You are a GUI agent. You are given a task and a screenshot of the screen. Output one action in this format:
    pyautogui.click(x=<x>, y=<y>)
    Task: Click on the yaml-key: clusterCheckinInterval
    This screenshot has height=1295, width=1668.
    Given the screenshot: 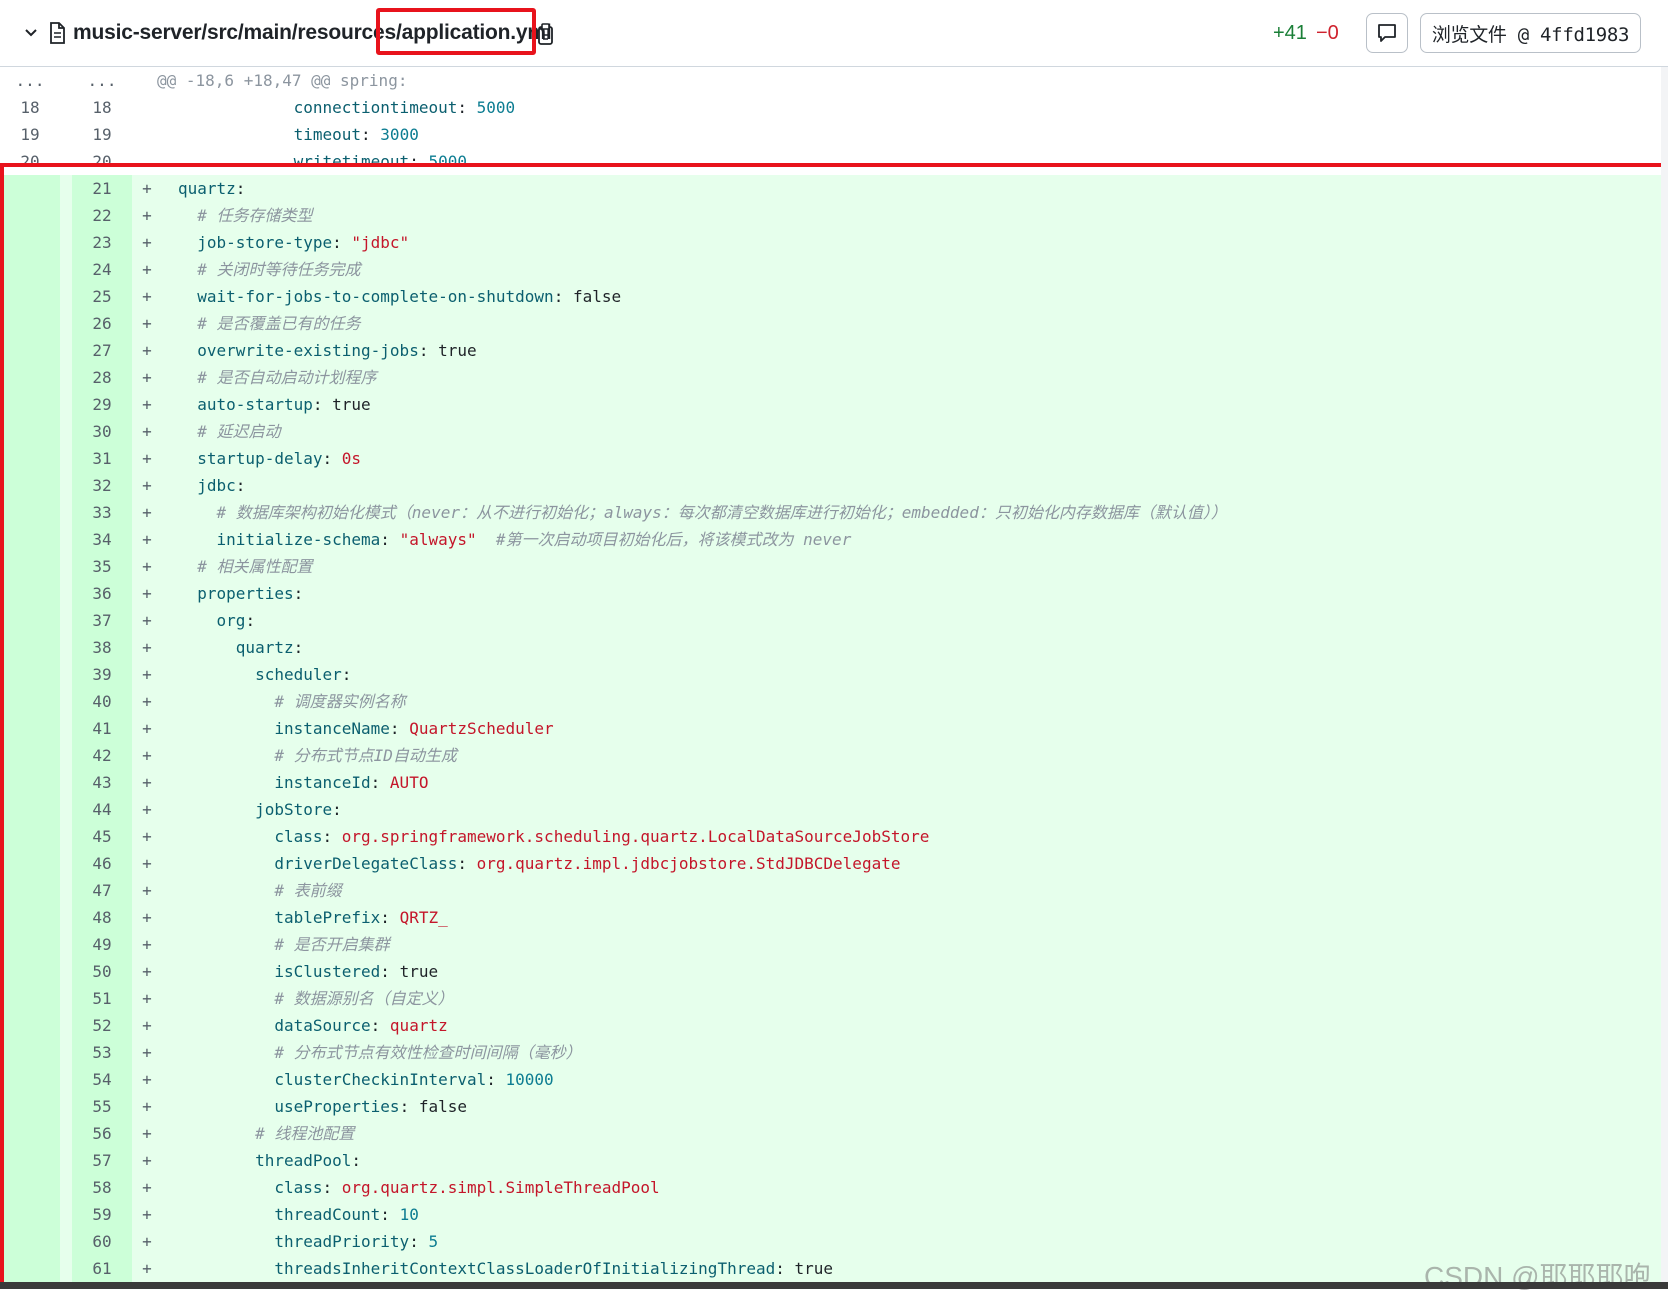 What is the action you would take?
    pyautogui.click(x=380, y=1079)
    